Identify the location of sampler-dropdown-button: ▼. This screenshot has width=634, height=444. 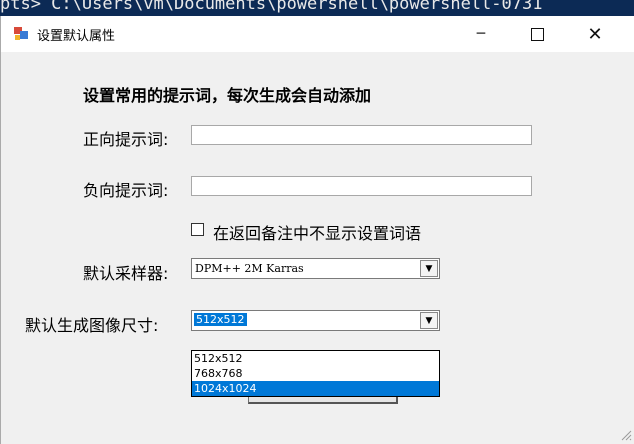
(429, 268).